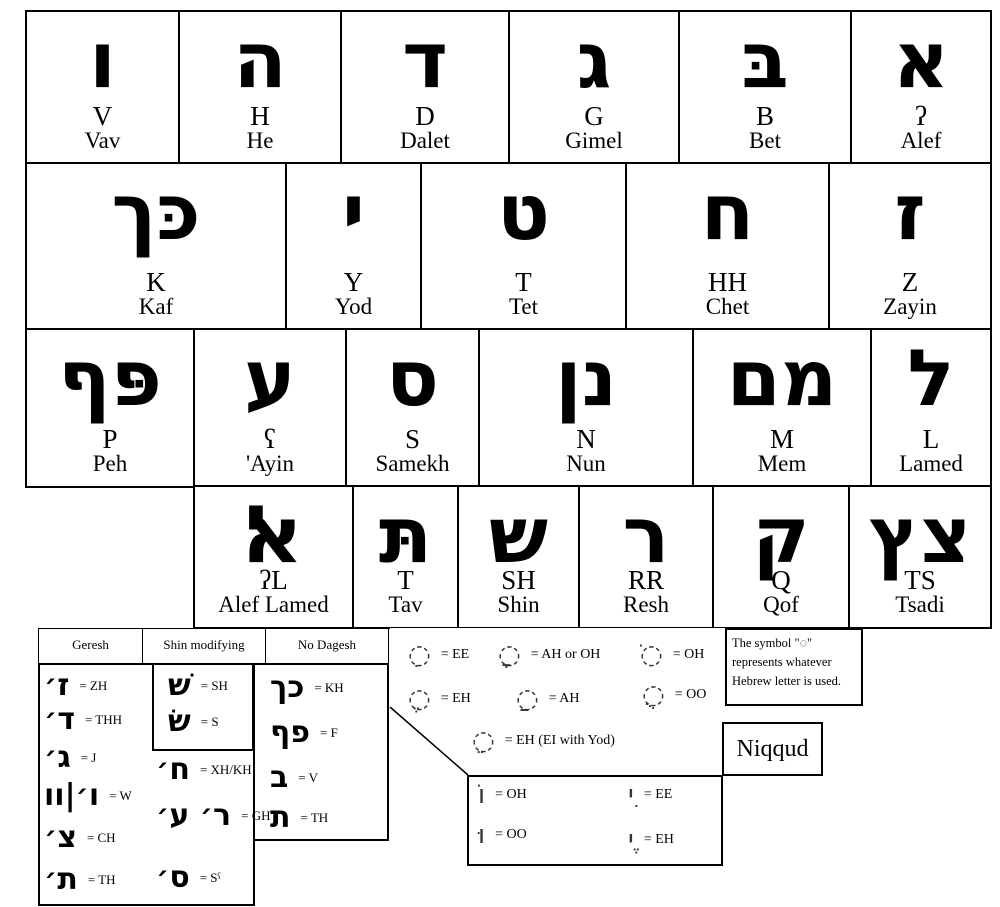 The width and height of the screenshot is (1000, 907). I want to click on geresh-item: ד׳ = THH, so click(83, 719).